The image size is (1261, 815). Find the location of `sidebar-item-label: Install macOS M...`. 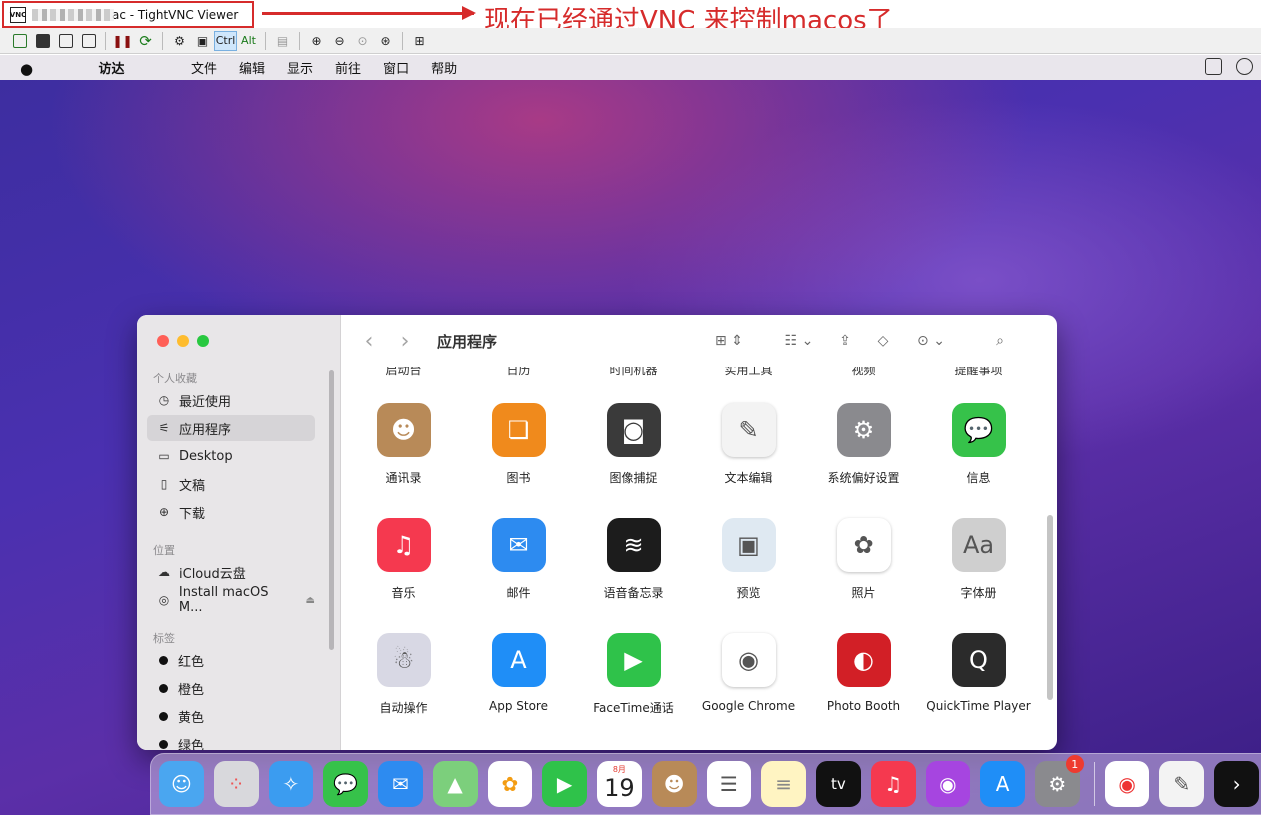

sidebar-item-label: Install macOS M... is located at coordinates (223, 600).